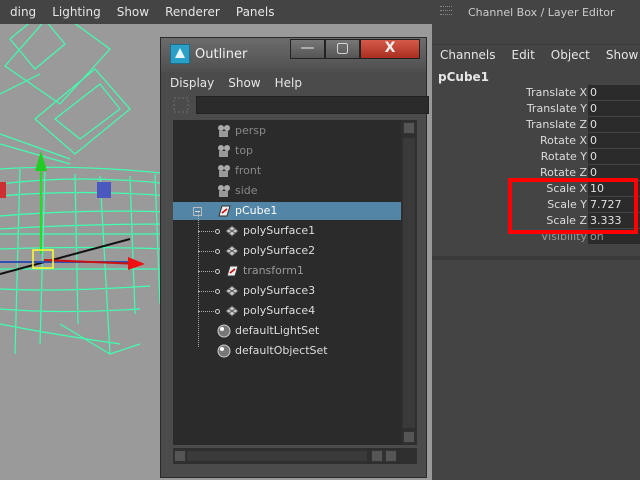 The image size is (640, 480). What do you see at coordinates (23, 12) in the screenshot?
I see `menu-shading: ding` at bounding box center [23, 12].